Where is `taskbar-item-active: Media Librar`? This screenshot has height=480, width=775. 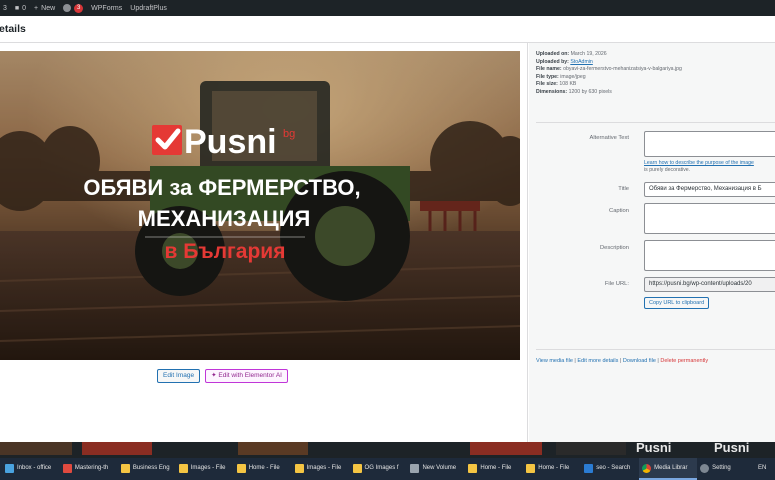 taskbar-item-active: Media Librar is located at coordinates (668, 469).